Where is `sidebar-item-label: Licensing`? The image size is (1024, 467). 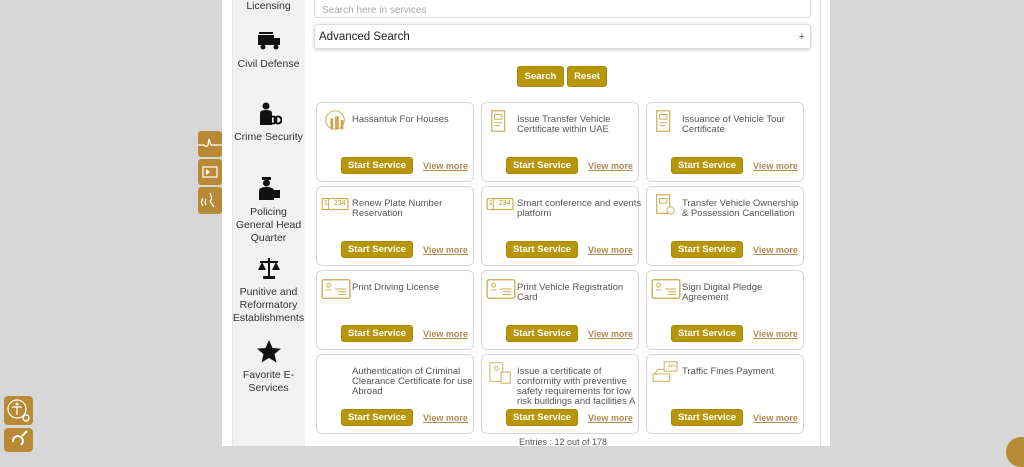
sidebar-item-label: Licensing is located at coordinates (268, 6).